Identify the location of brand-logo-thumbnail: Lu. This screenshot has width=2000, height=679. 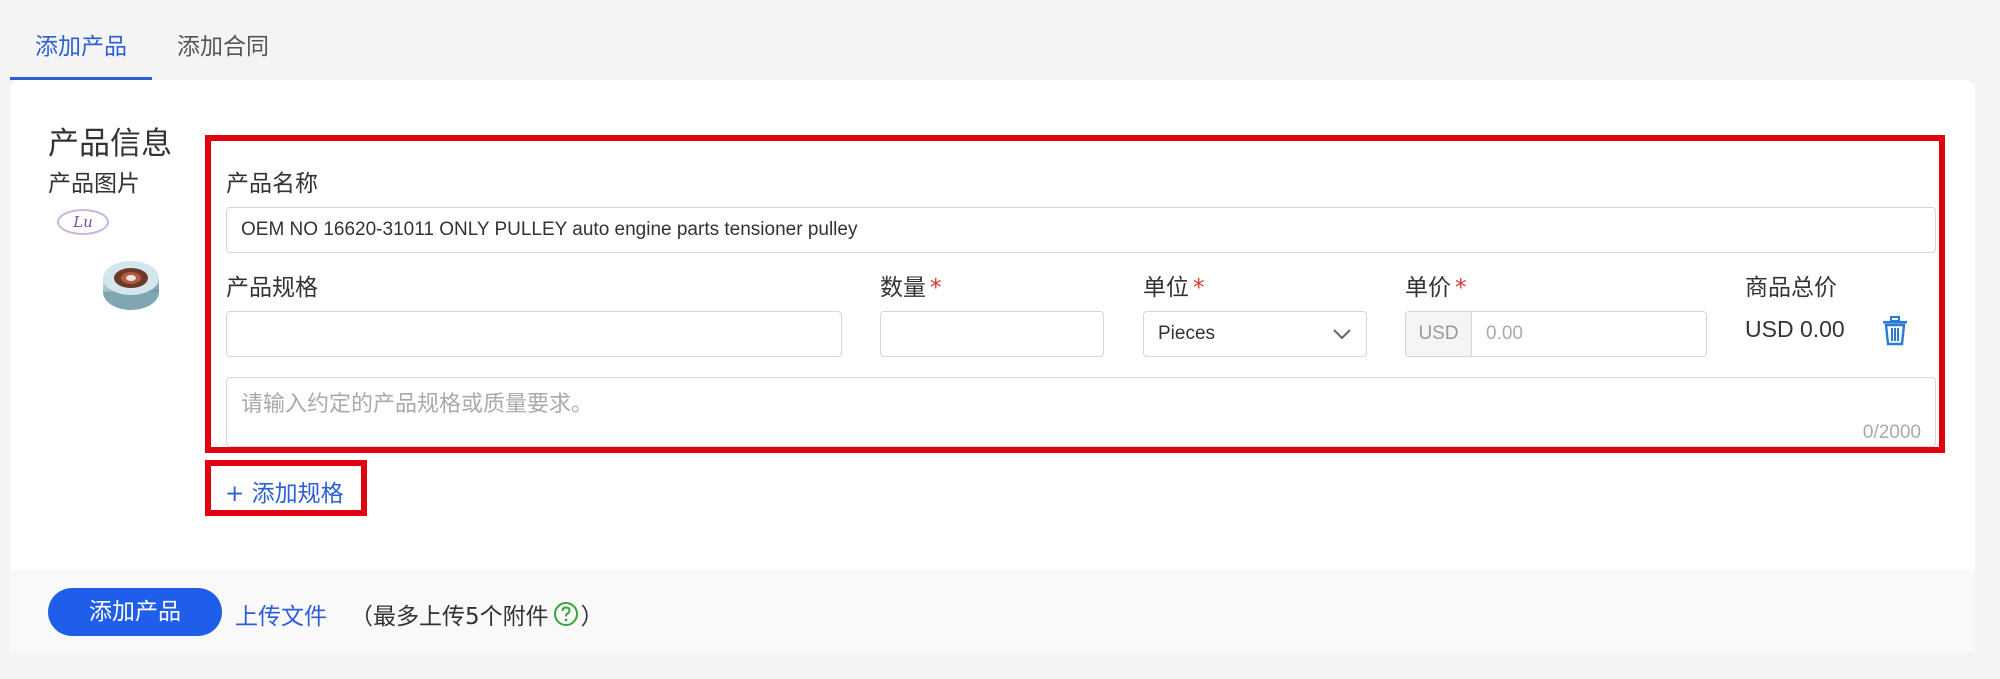
(83, 222).